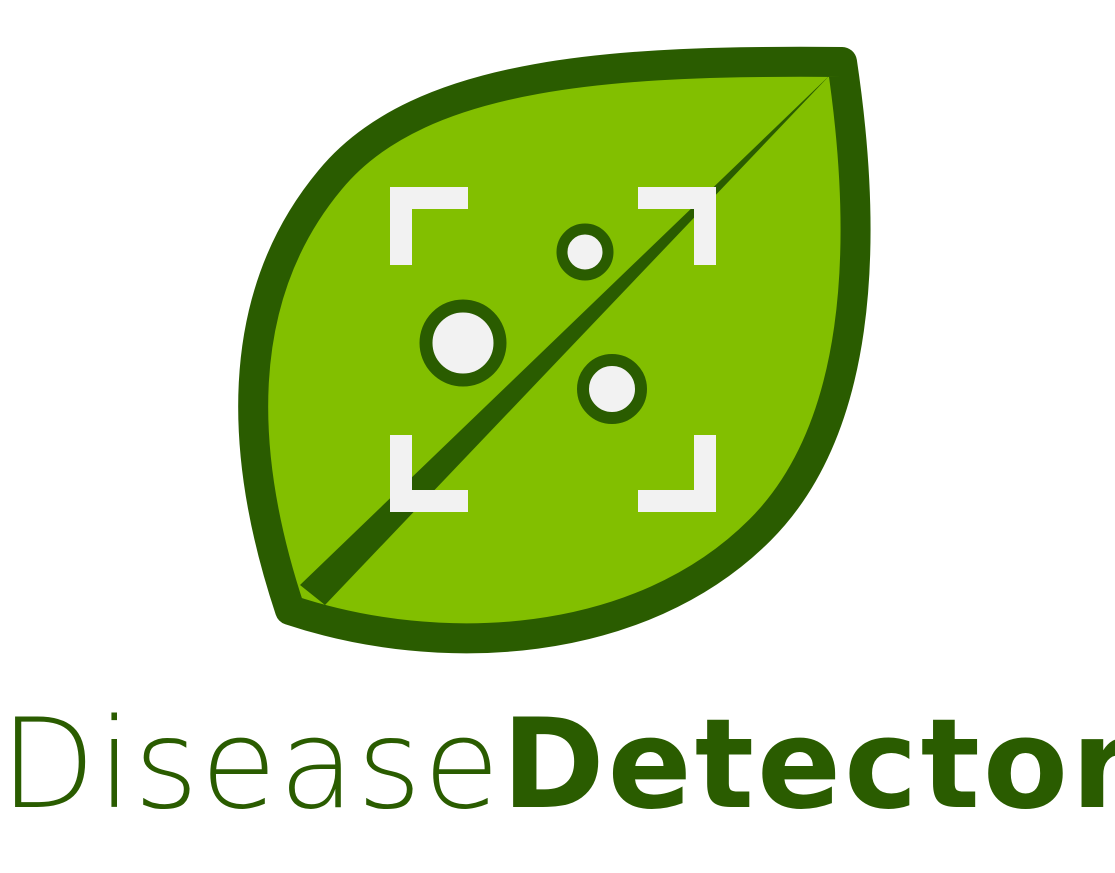  I want to click on brand-name-bold: Detector, so click(808, 765).